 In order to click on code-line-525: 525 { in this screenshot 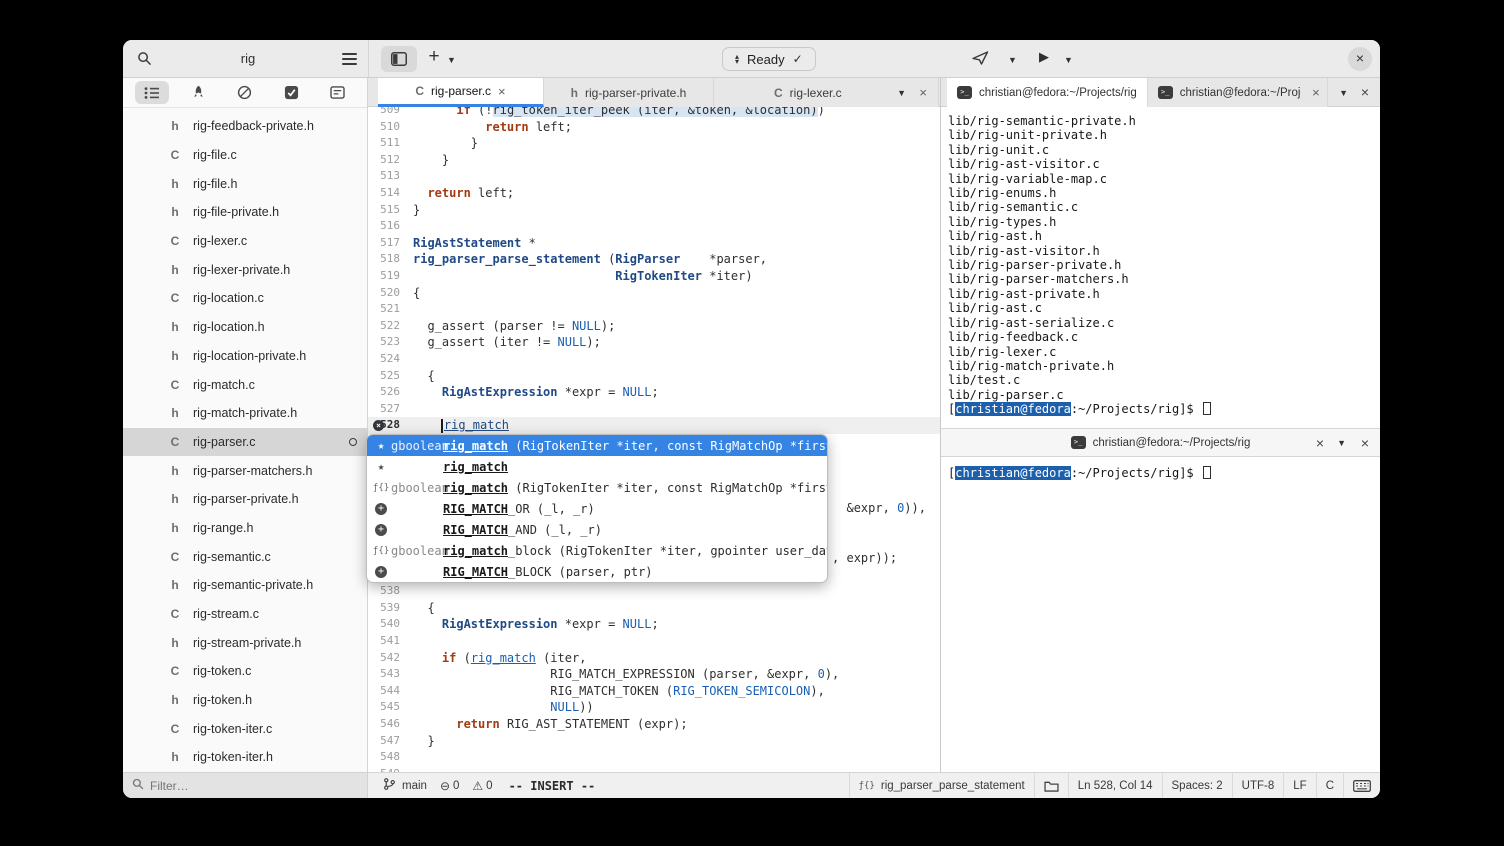, I will do `click(654, 376)`.